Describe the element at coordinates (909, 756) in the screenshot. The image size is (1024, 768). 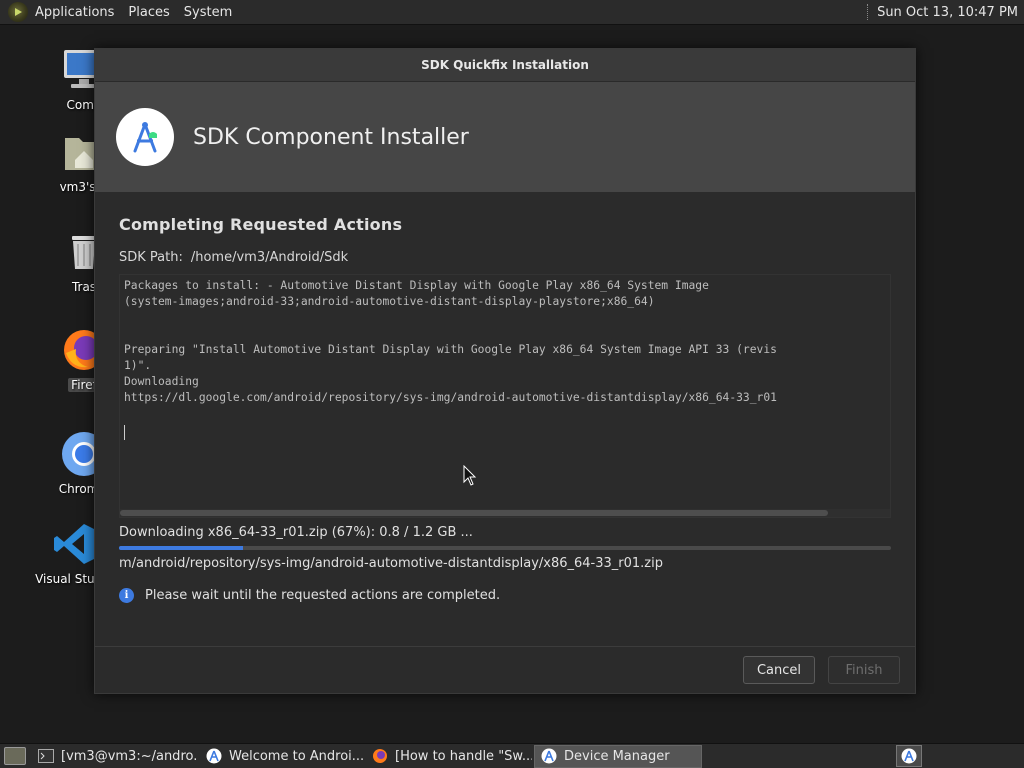
I see `tray-android-studio-icon` at that location.